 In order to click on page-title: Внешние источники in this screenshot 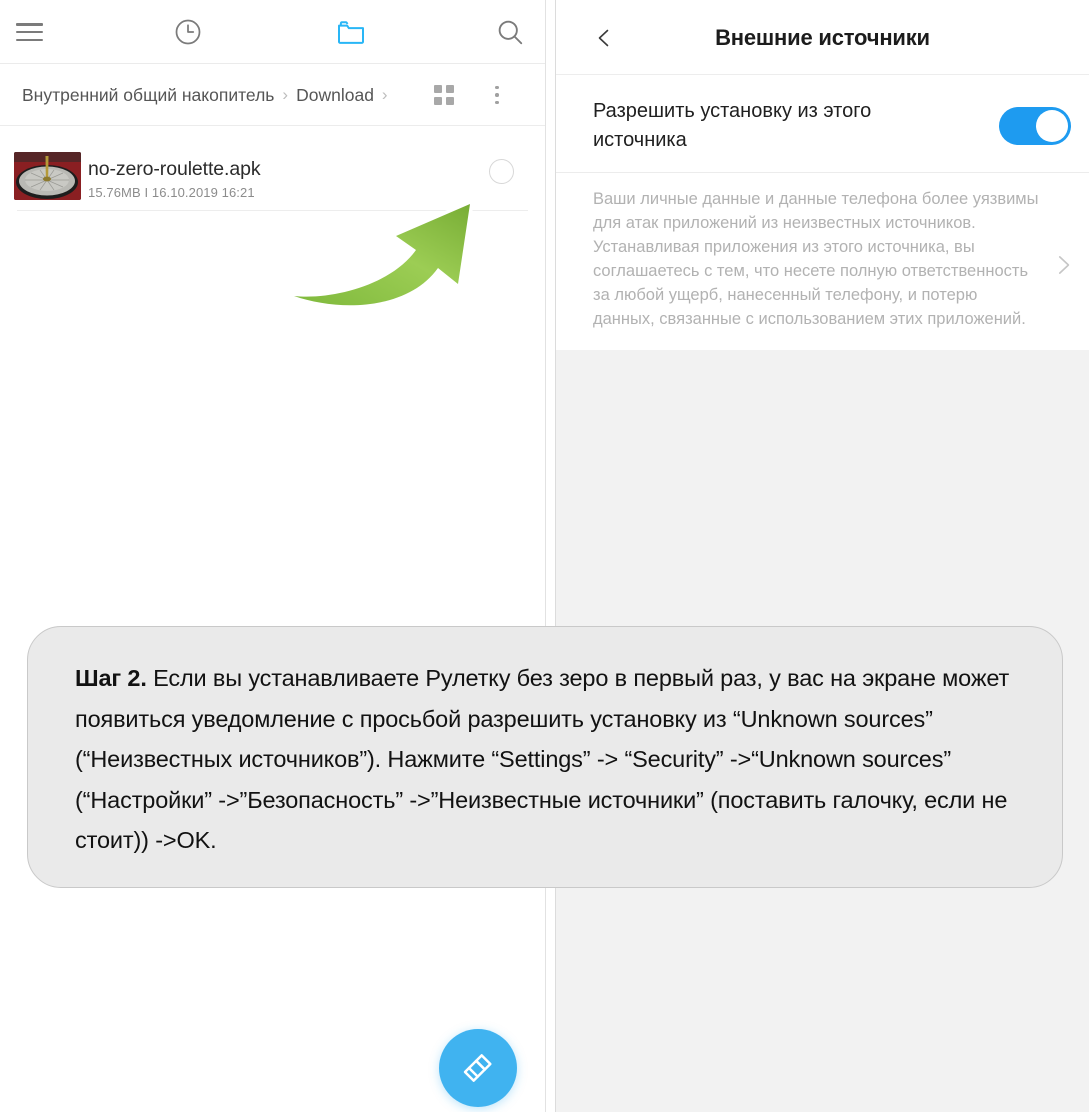, I will do `click(822, 37)`.